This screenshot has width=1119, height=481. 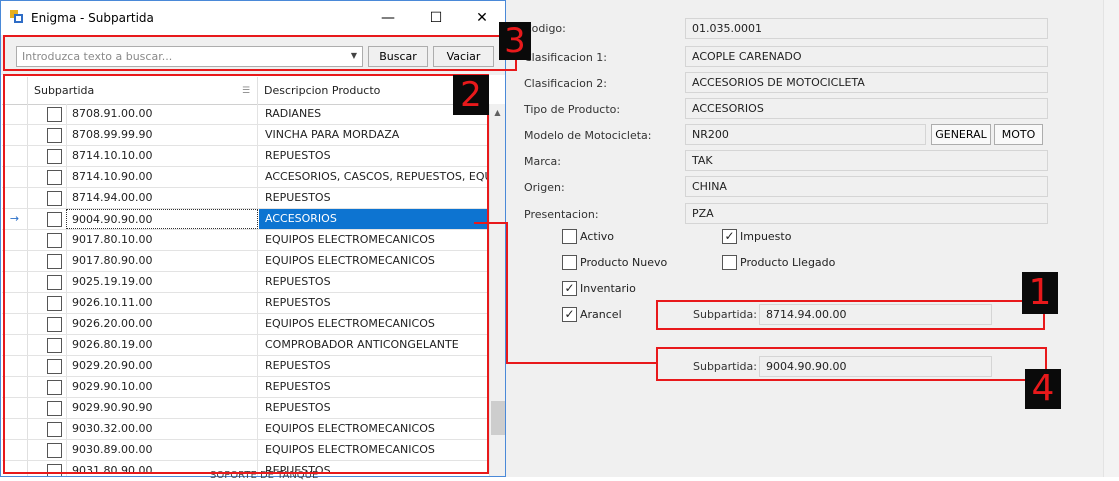 What do you see at coordinates (608, 288) in the screenshot?
I see `inventario-label: Inventario` at bounding box center [608, 288].